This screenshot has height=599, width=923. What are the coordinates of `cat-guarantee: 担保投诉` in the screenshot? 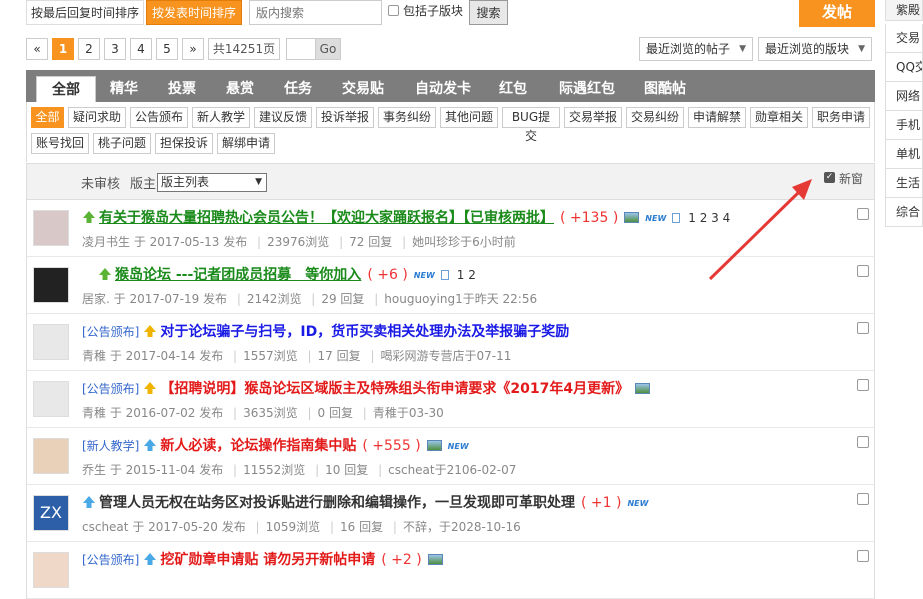 It's located at (184, 143).